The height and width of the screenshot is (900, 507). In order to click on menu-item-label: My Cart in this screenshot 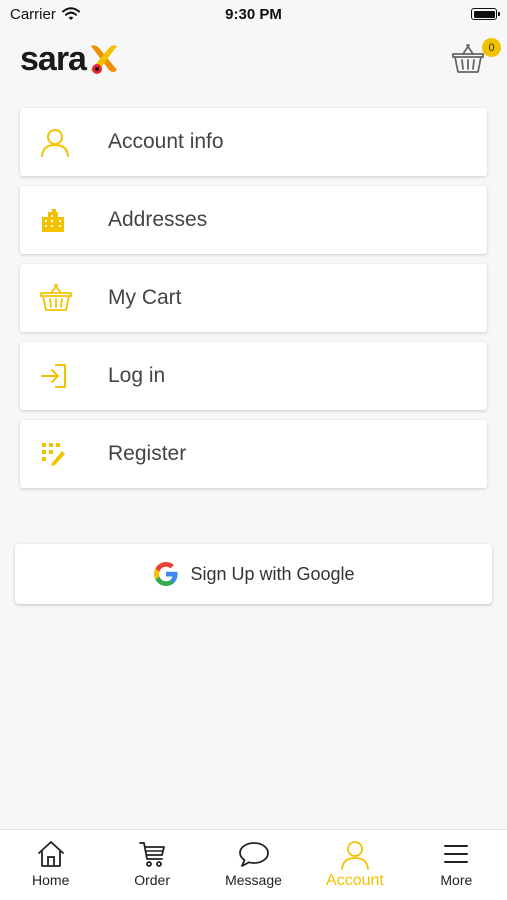, I will do `click(145, 297)`.